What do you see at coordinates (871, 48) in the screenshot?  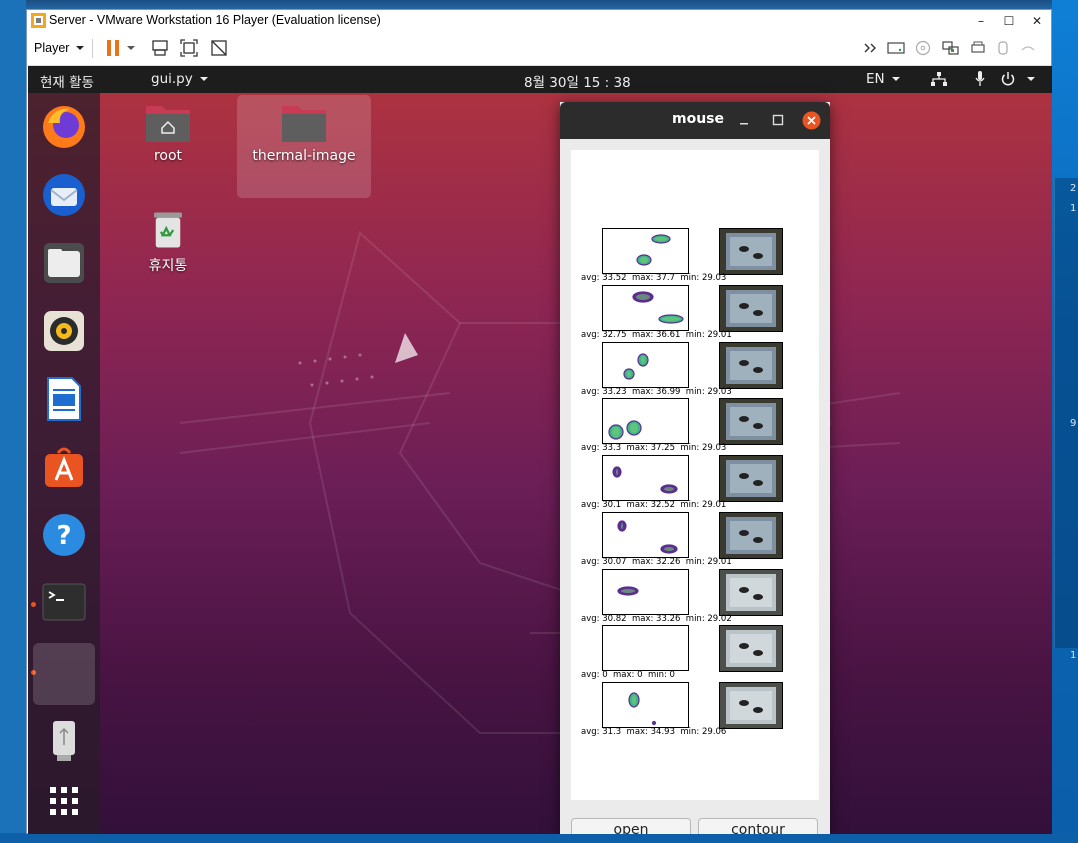 I see `more-button` at bounding box center [871, 48].